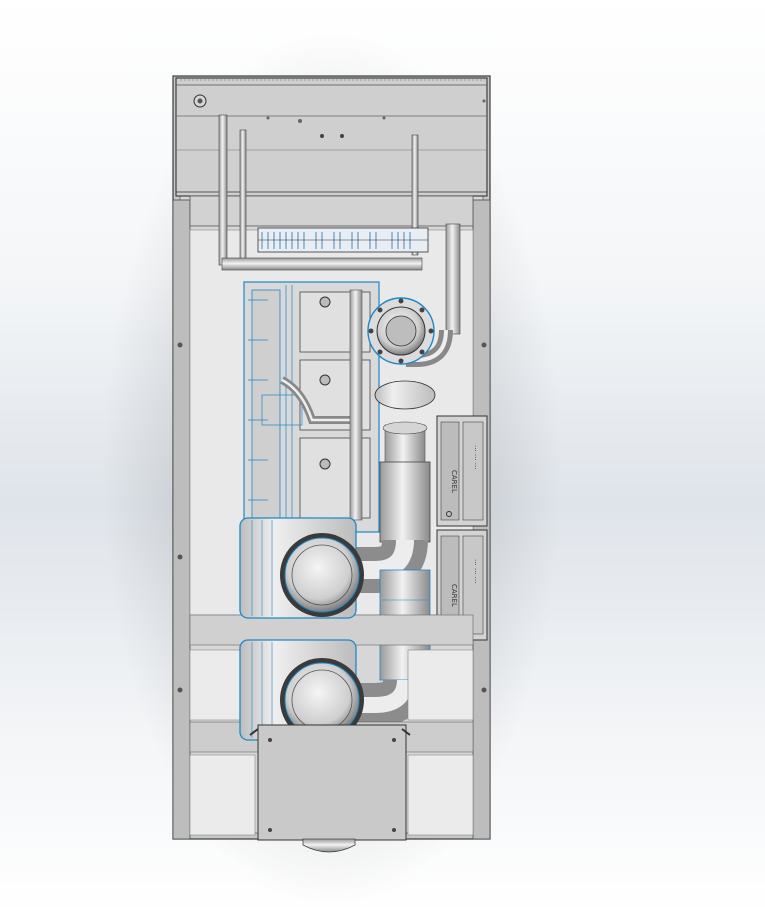 The width and height of the screenshot is (765, 914). What do you see at coordinates (401, 331) in the screenshot?
I see `pipe-flange` at bounding box center [401, 331].